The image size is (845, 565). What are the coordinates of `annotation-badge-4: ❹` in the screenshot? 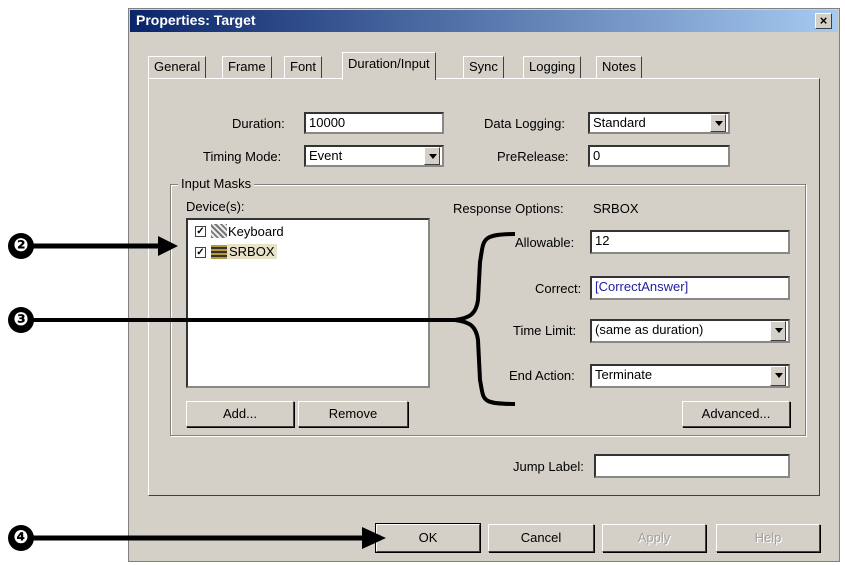 It's located at (21, 538).